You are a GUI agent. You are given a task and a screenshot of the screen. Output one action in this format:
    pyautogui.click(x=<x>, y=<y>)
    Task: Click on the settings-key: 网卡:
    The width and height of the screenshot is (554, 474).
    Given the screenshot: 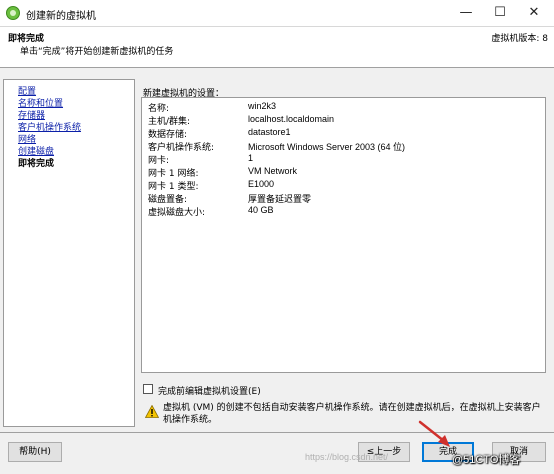 What is the action you would take?
    pyautogui.click(x=159, y=161)
    